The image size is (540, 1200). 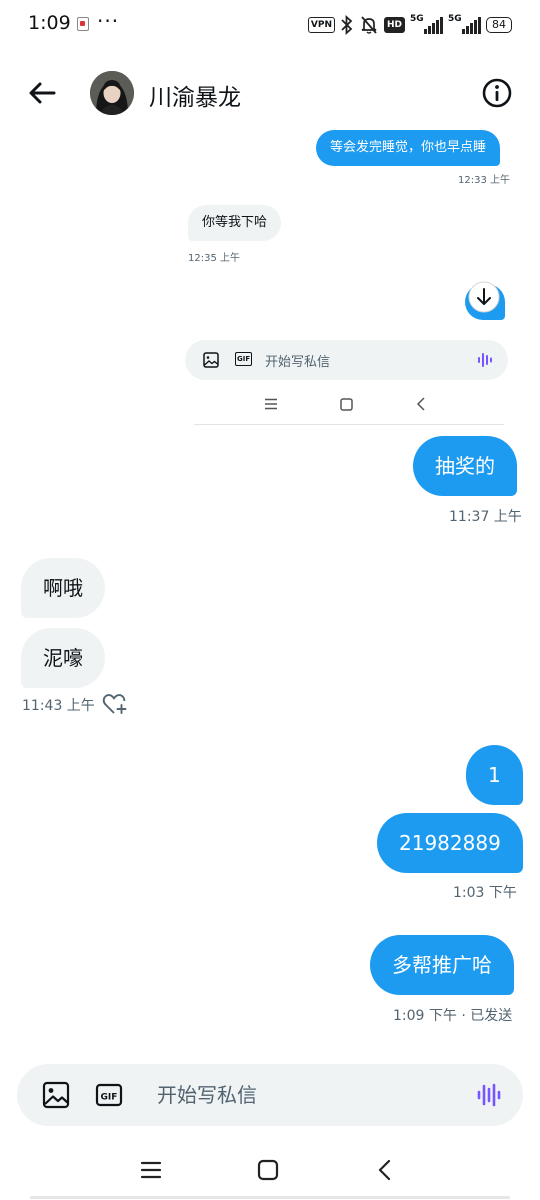 I want to click on voice-wave-icon, so click(x=489, y=1095).